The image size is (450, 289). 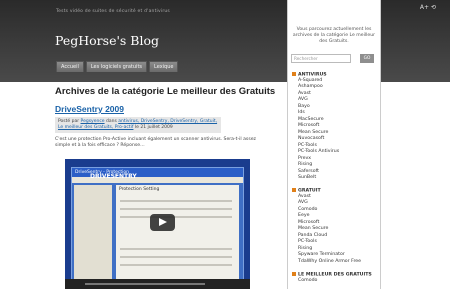 I want to click on search-input: Rechercher, so click(x=321, y=58).